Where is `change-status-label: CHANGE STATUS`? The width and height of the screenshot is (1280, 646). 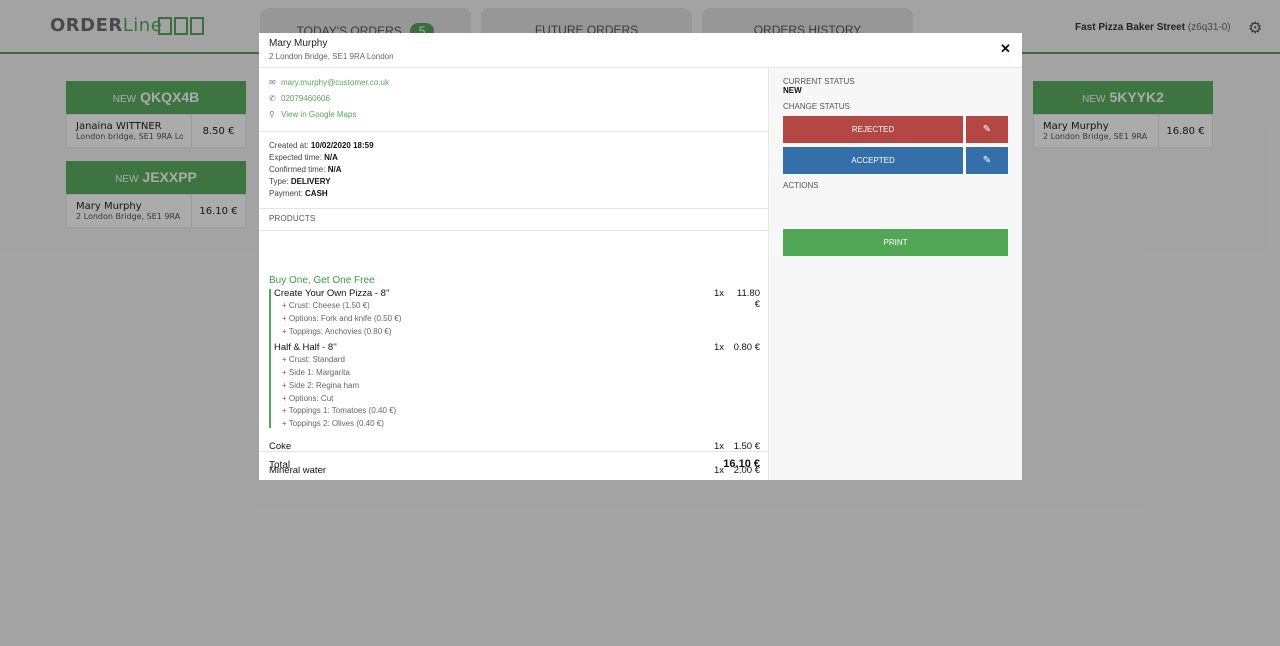 change-status-label: CHANGE STATUS is located at coordinates (816, 106).